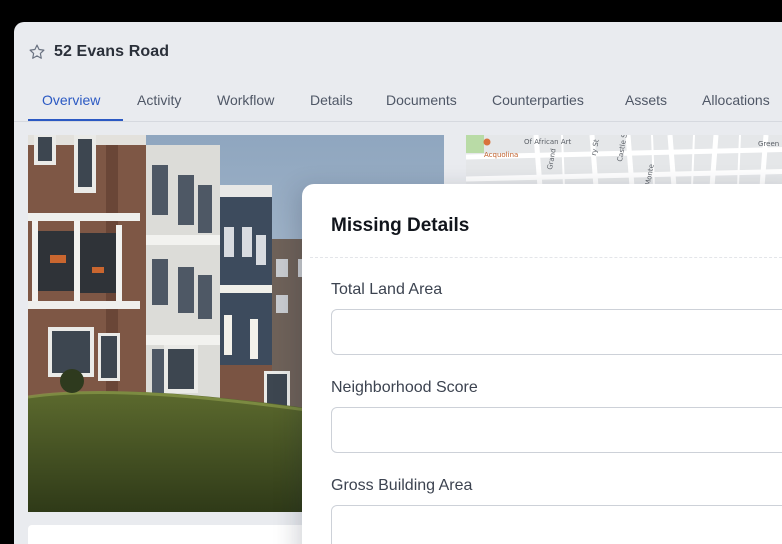 This screenshot has width=782, height=544. I want to click on tab-details: Details, so click(331, 100).